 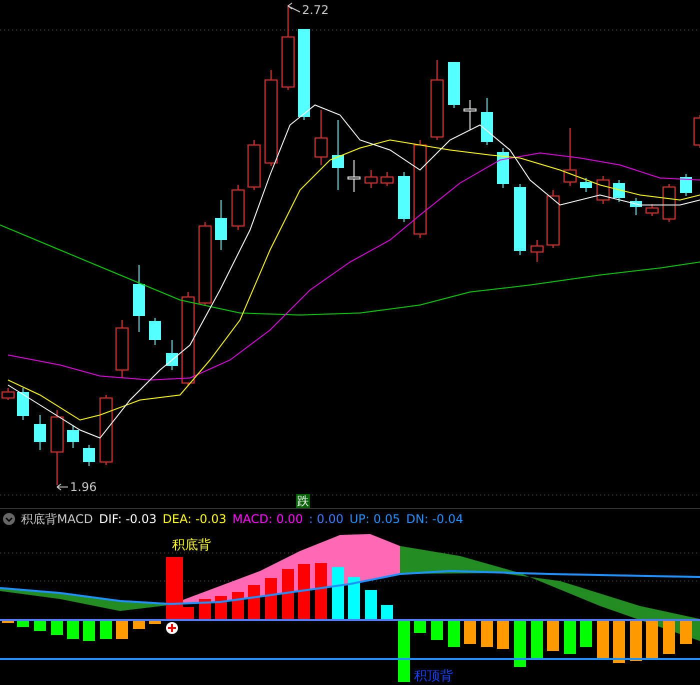 I want to click on chevron-down-icon, so click(x=9, y=519).